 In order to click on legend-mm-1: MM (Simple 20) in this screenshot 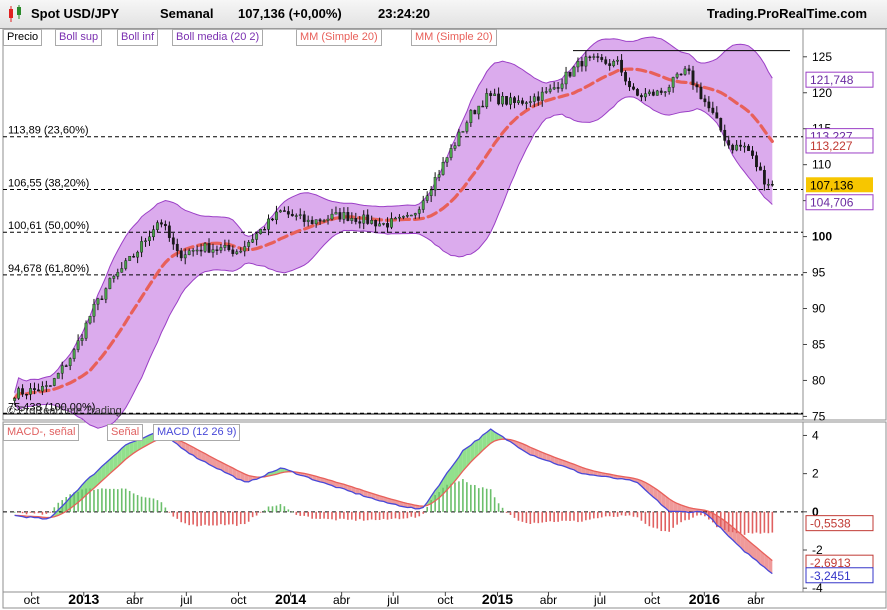, I will do `click(339, 37)`.